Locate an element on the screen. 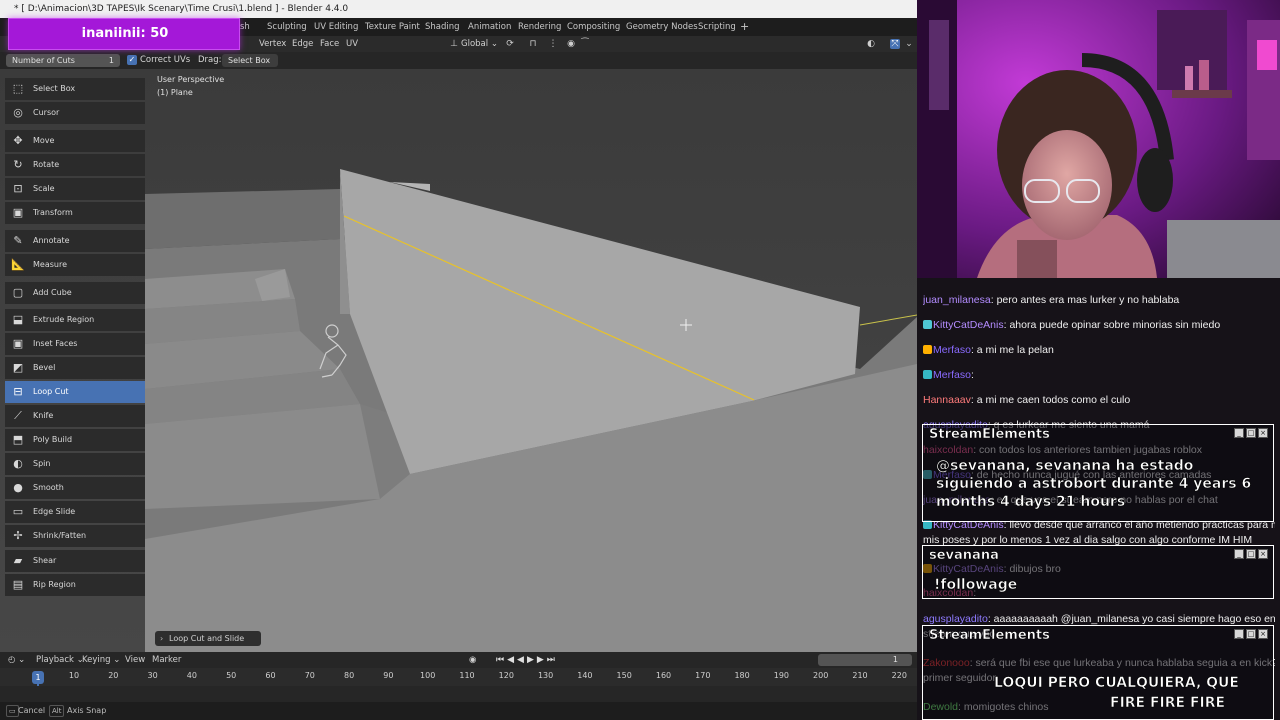 Image resolution: width=1280 pixels, height=720 pixels. tool-knife: ⟋ Knife is located at coordinates (75, 416).